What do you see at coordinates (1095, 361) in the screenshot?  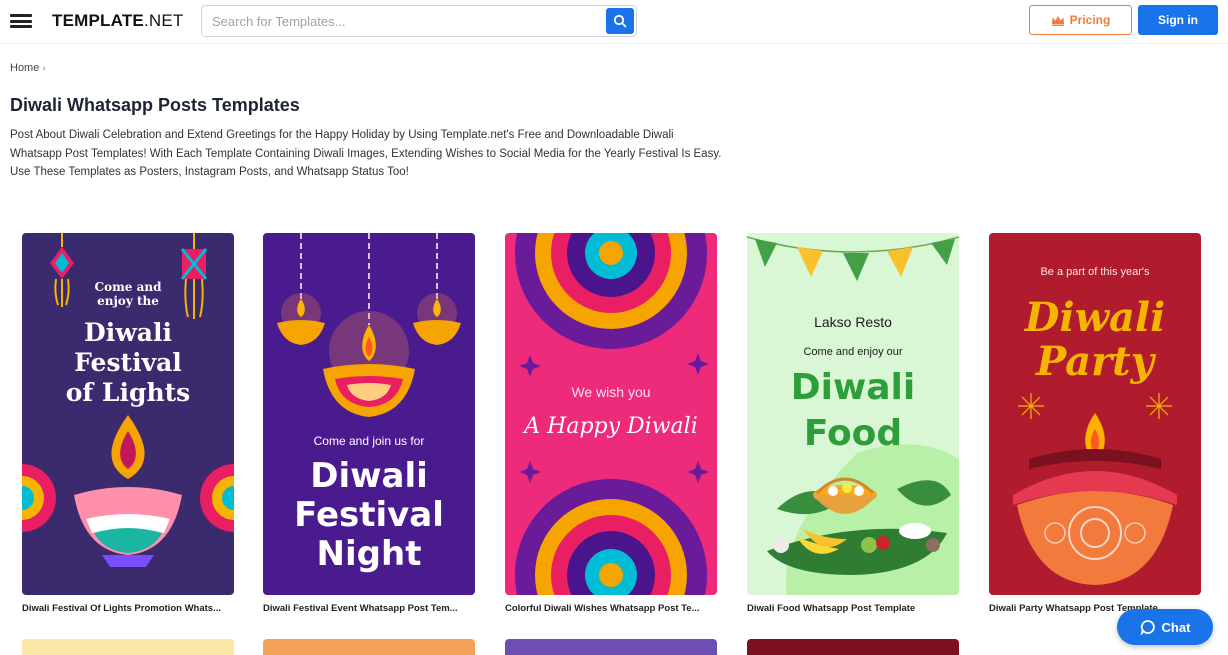 I see `card-headline: Party` at bounding box center [1095, 361].